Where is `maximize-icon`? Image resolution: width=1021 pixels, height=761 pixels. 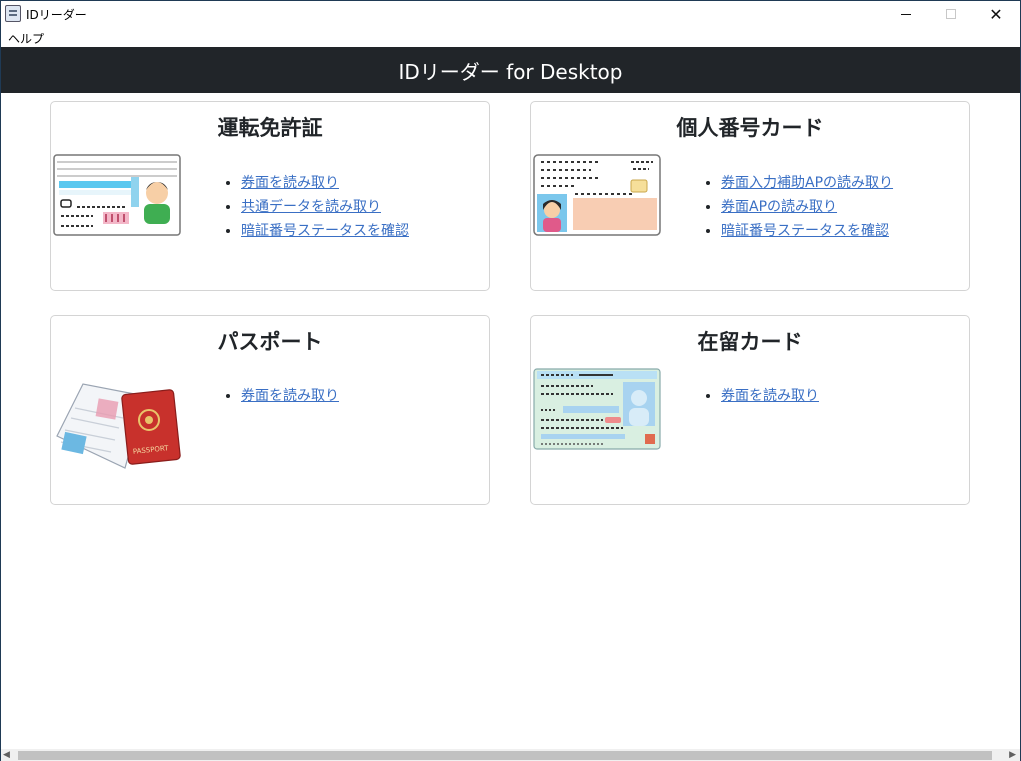
maximize-icon is located at coordinates (951, 14).